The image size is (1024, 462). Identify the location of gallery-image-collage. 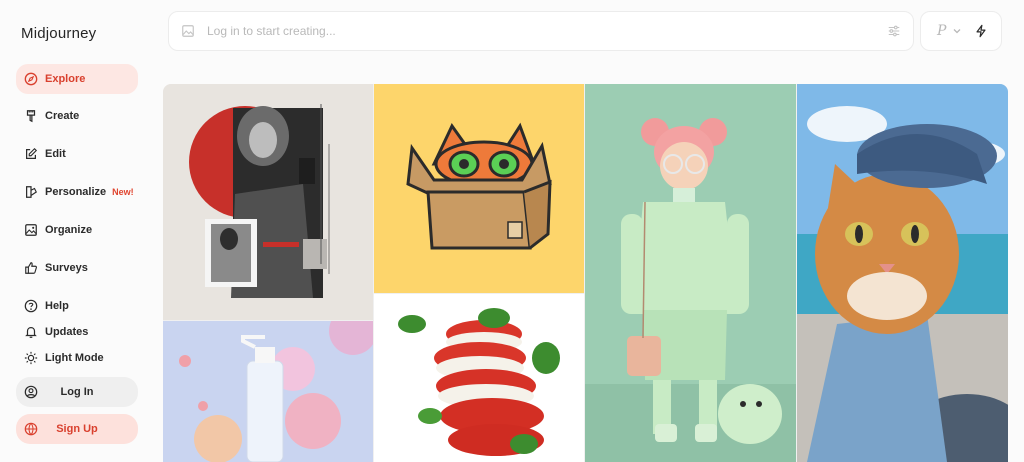
(268, 202).